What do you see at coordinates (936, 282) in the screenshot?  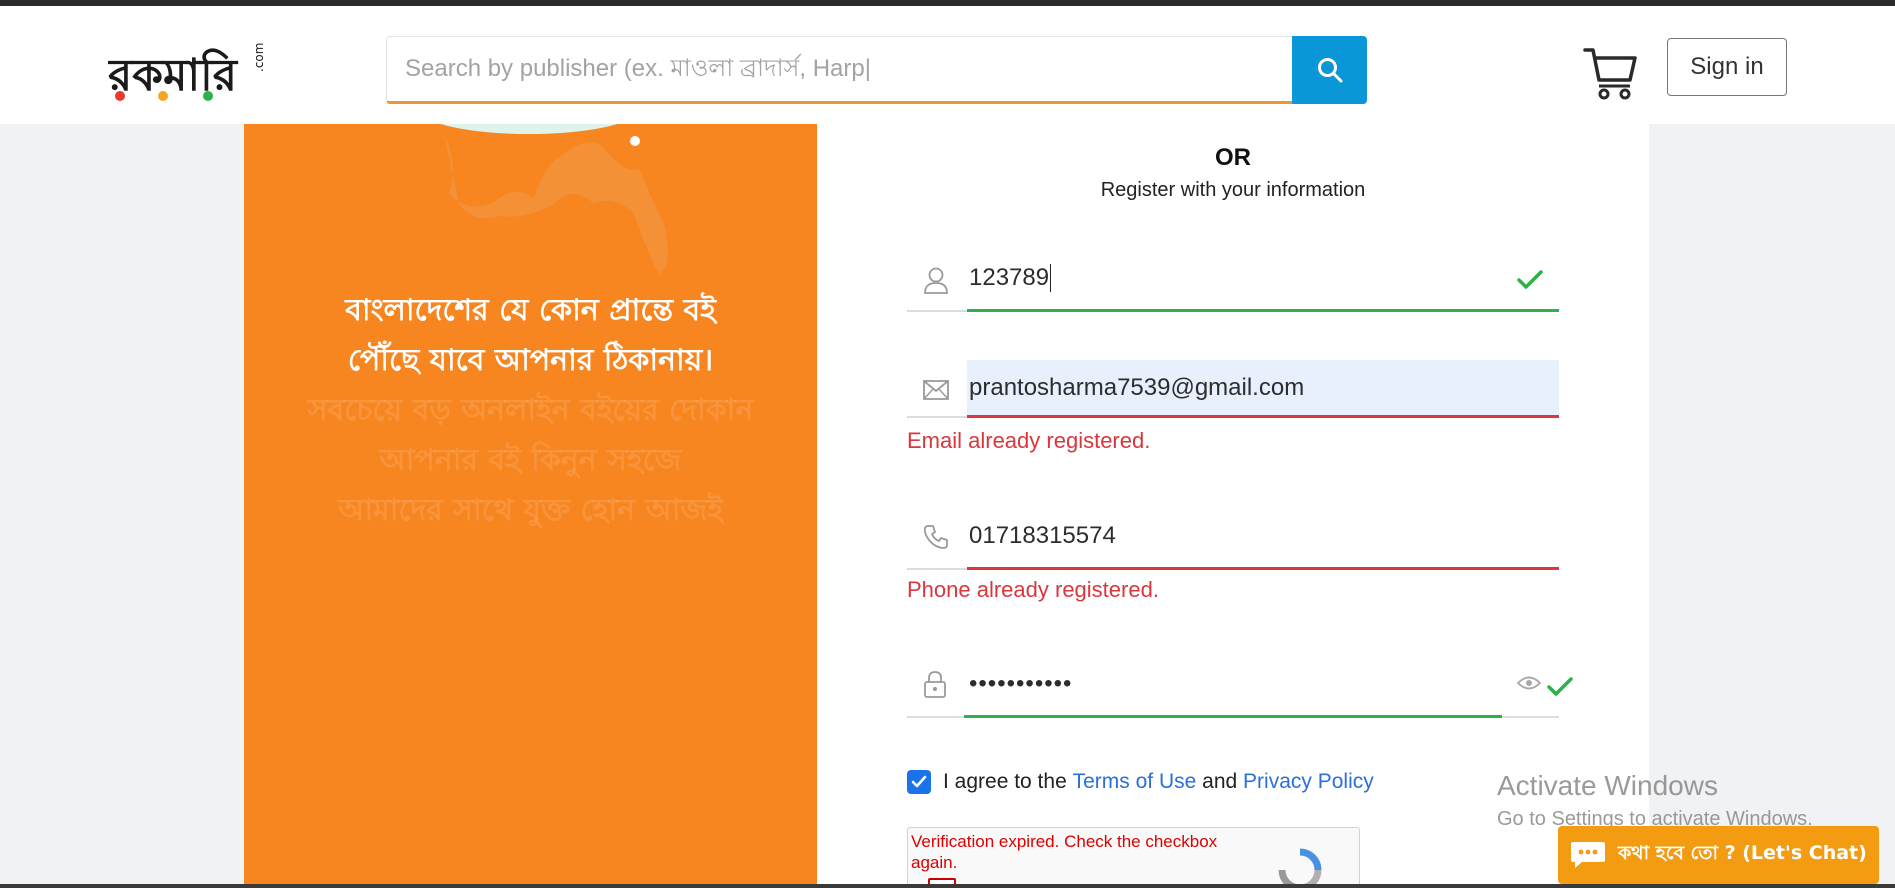 I see `user-icon` at bounding box center [936, 282].